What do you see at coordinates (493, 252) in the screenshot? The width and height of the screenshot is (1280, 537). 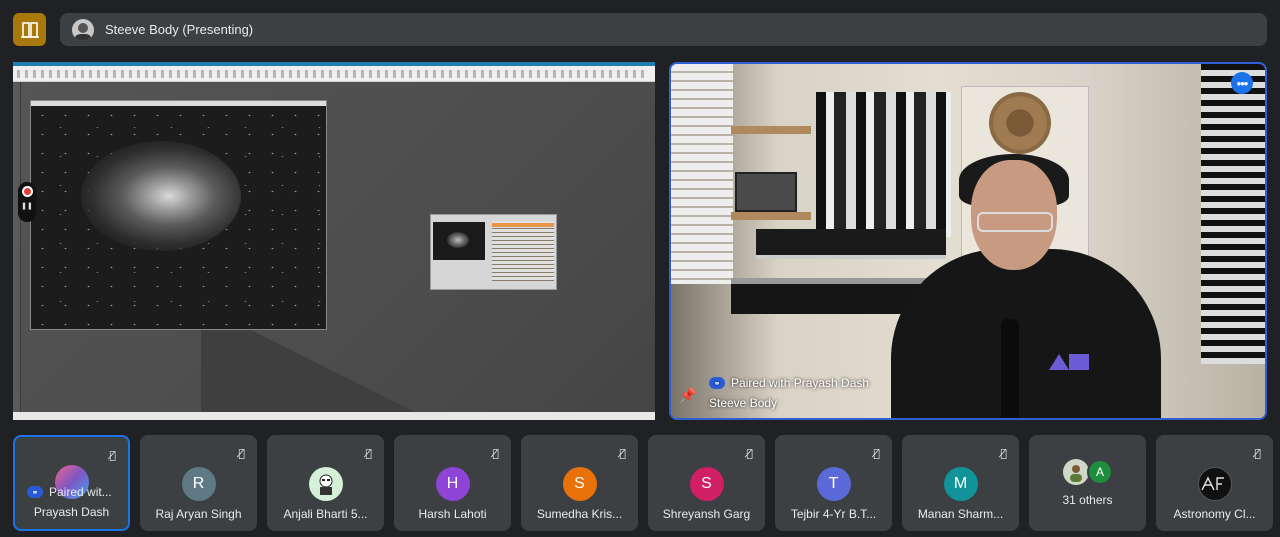 I see `file-list-dialog` at bounding box center [493, 252].